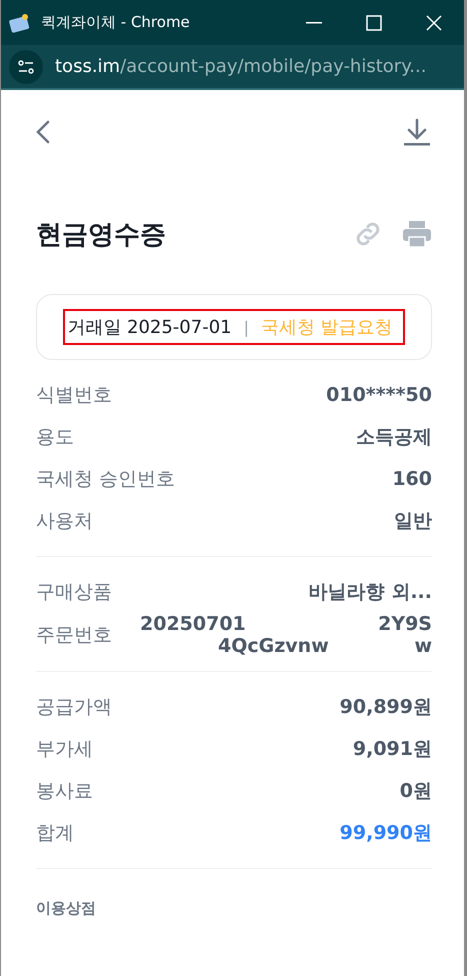 The width and height of the screenshot is (467, 976). What do you see at coordinates (374, 22) in the screenshot?
I see `maximize-icon` at bounding box center [374, 22].